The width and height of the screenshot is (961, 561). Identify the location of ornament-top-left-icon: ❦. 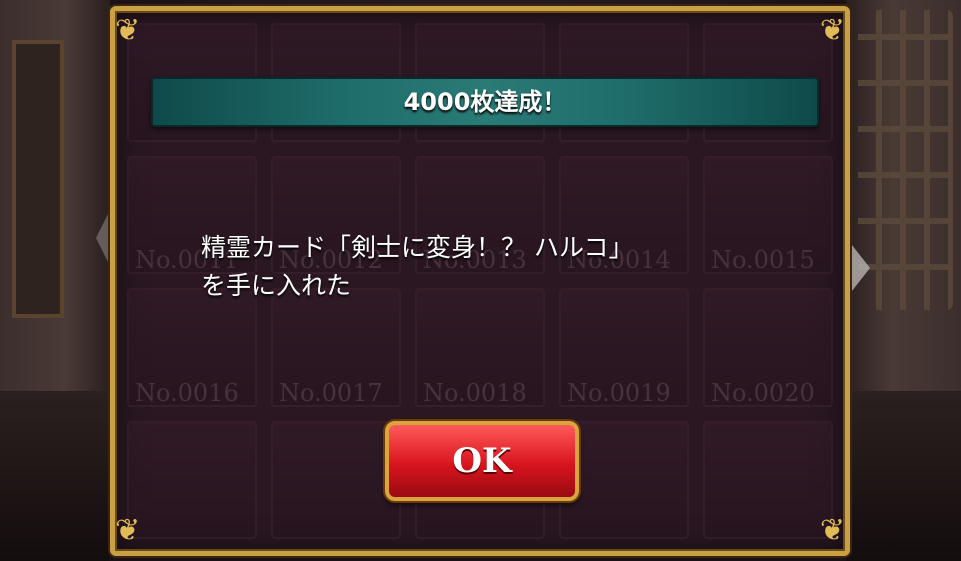
(128, 30).